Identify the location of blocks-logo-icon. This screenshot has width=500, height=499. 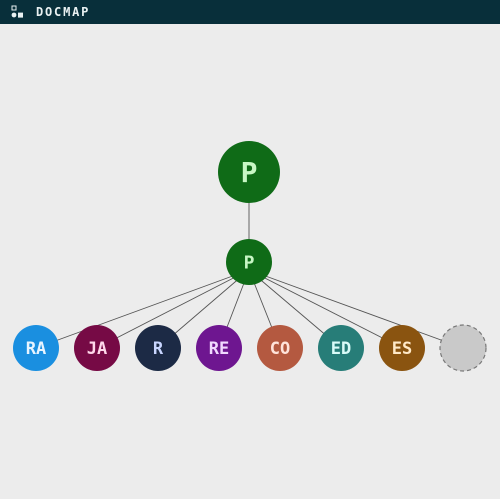
(17, 11).